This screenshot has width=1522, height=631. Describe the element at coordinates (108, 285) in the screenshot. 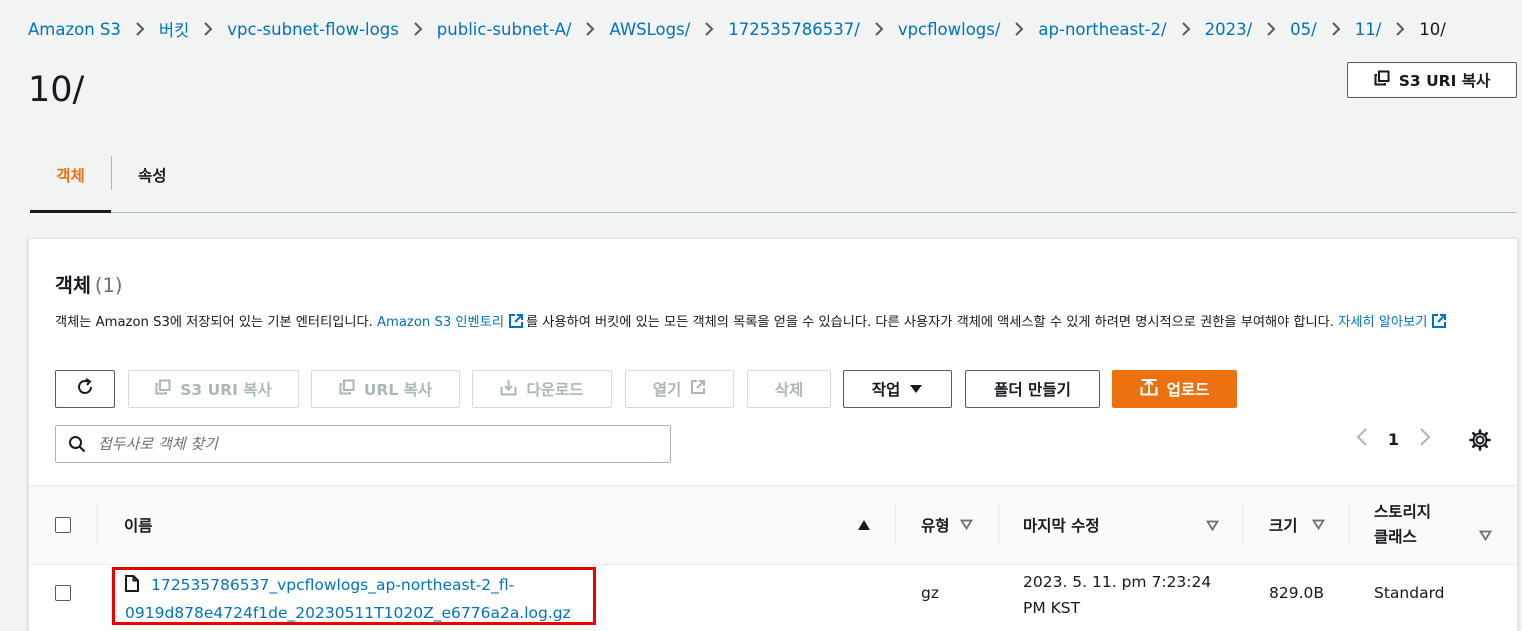

I see `objects-count: (1)` at that location.